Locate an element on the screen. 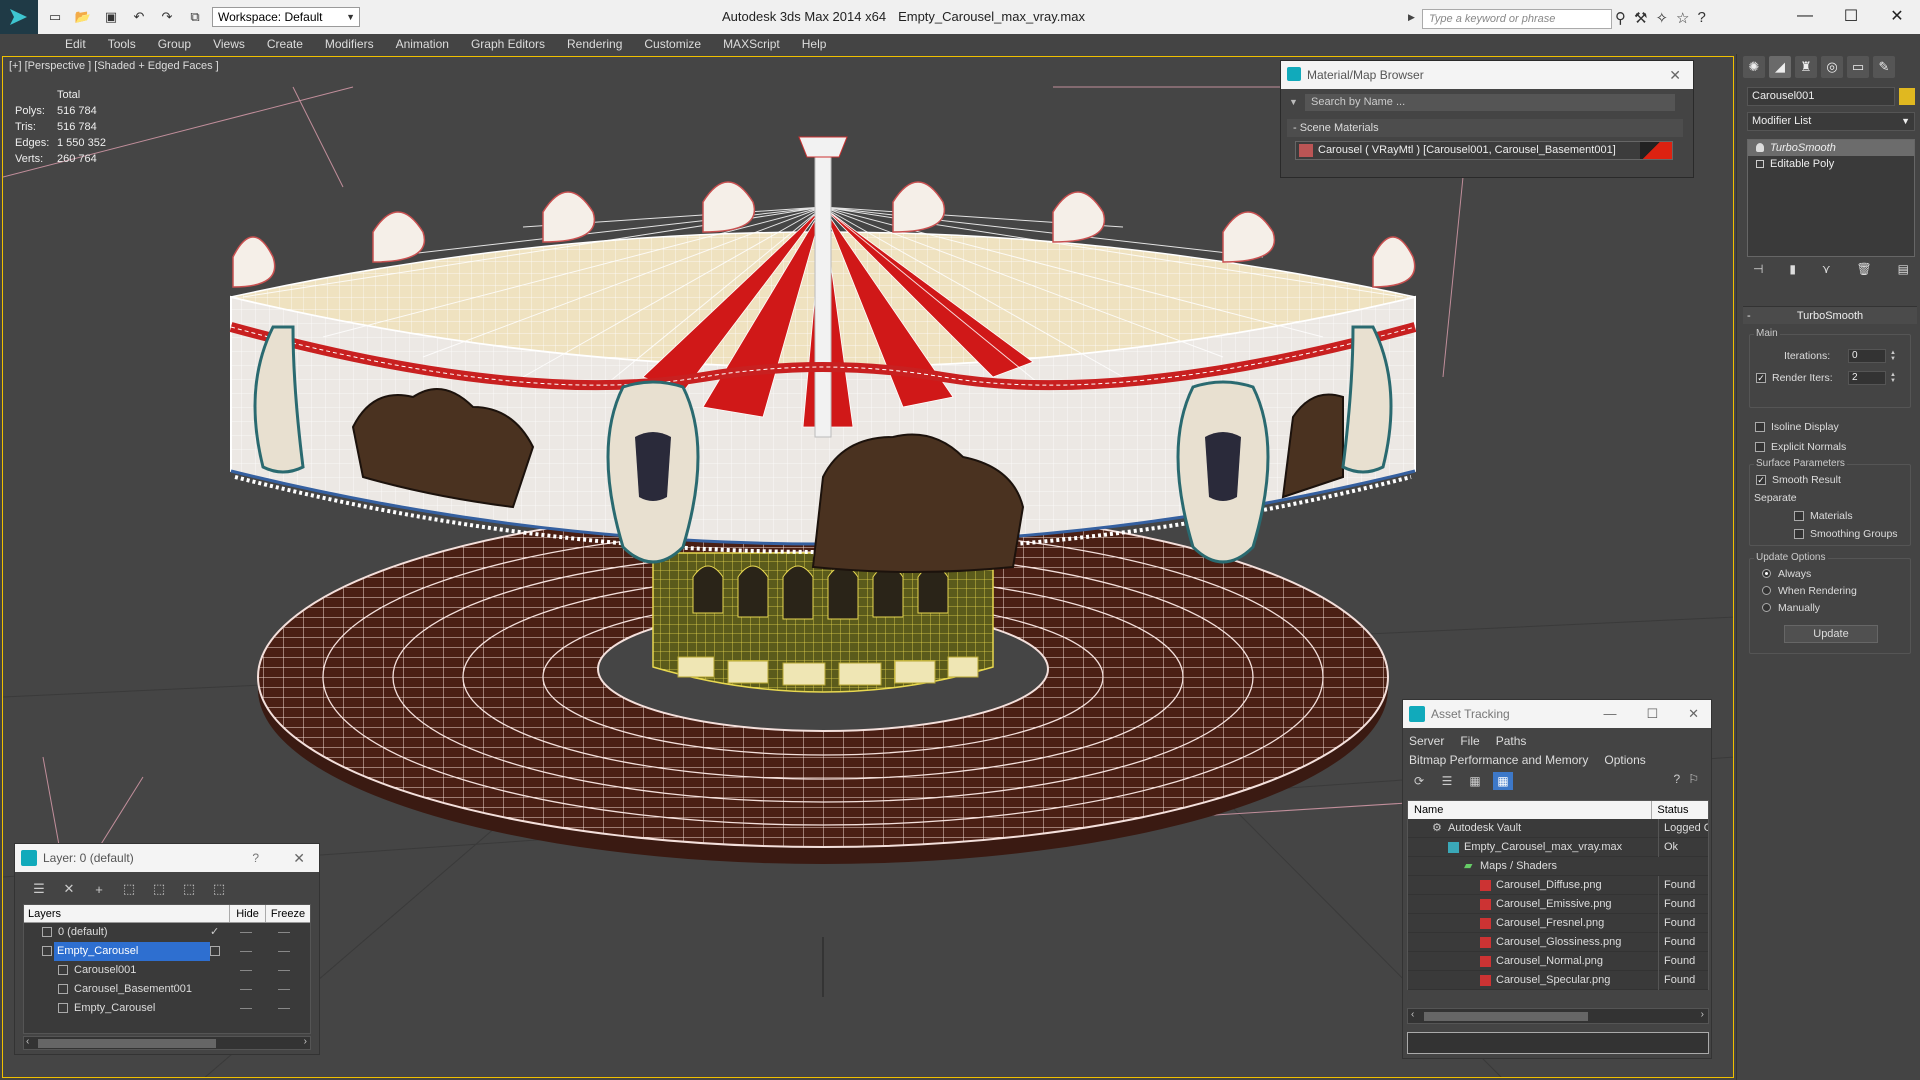  menu-tools: Tools is located at coordinates (122, 44).